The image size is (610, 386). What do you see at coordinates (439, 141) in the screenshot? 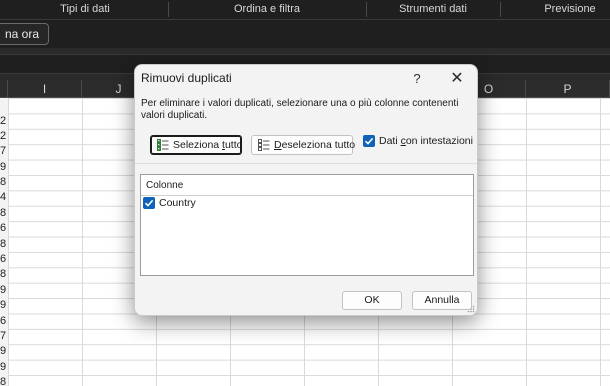
I see `label-part: on intestazioni` at bounding box center [439, 141].